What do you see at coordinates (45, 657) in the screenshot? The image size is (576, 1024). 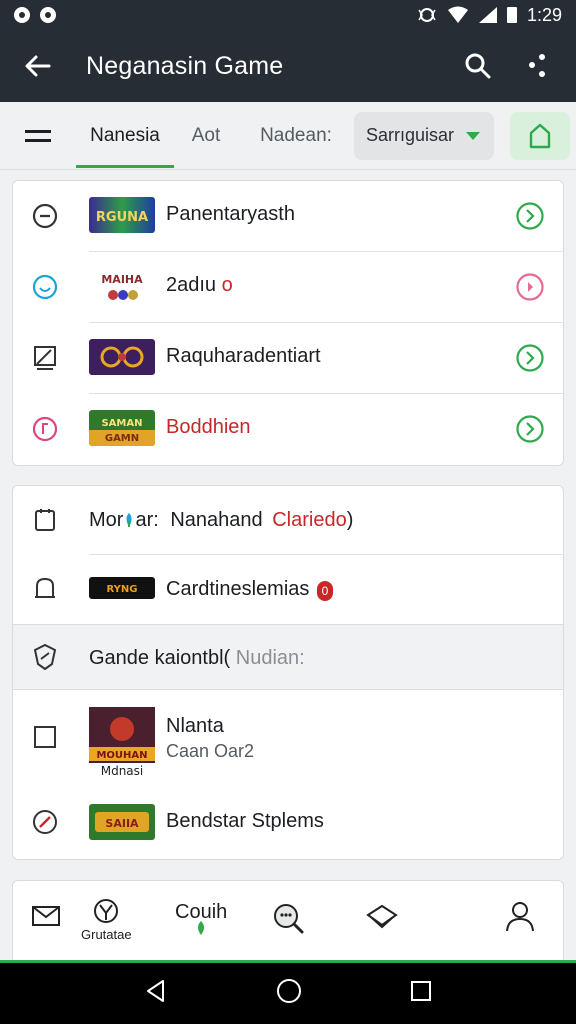 I see `badge-outline-icon` at bounding box center [45, 657].